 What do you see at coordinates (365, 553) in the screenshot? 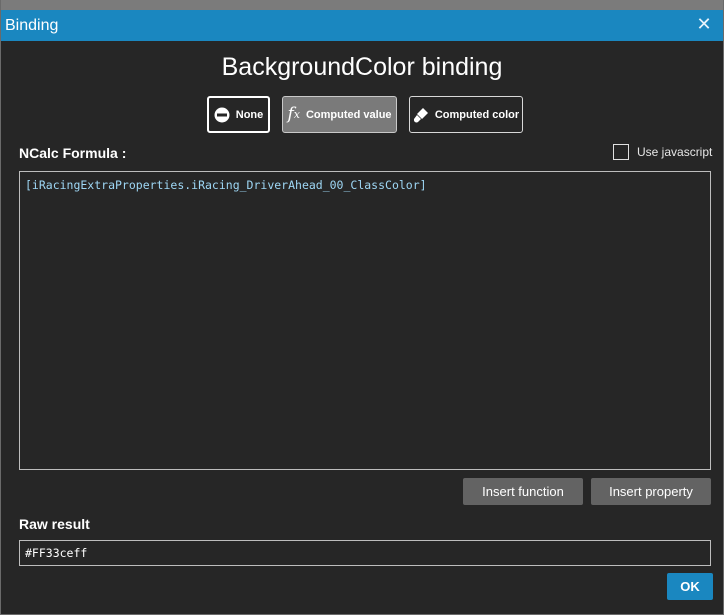
I see `raw-result-field: #FF33ceff` at bounding box center [365, 553].